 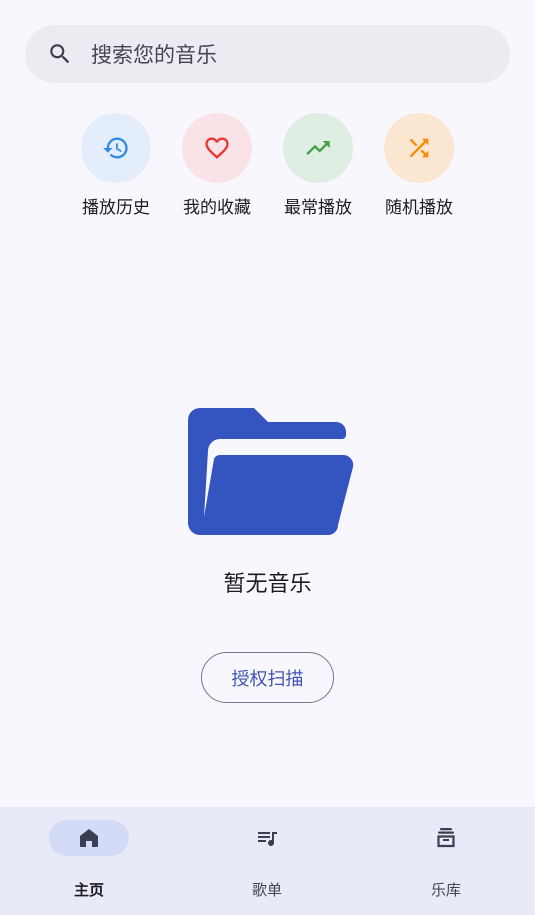 I want to click on heart-icon, so click(x=217, y=148).